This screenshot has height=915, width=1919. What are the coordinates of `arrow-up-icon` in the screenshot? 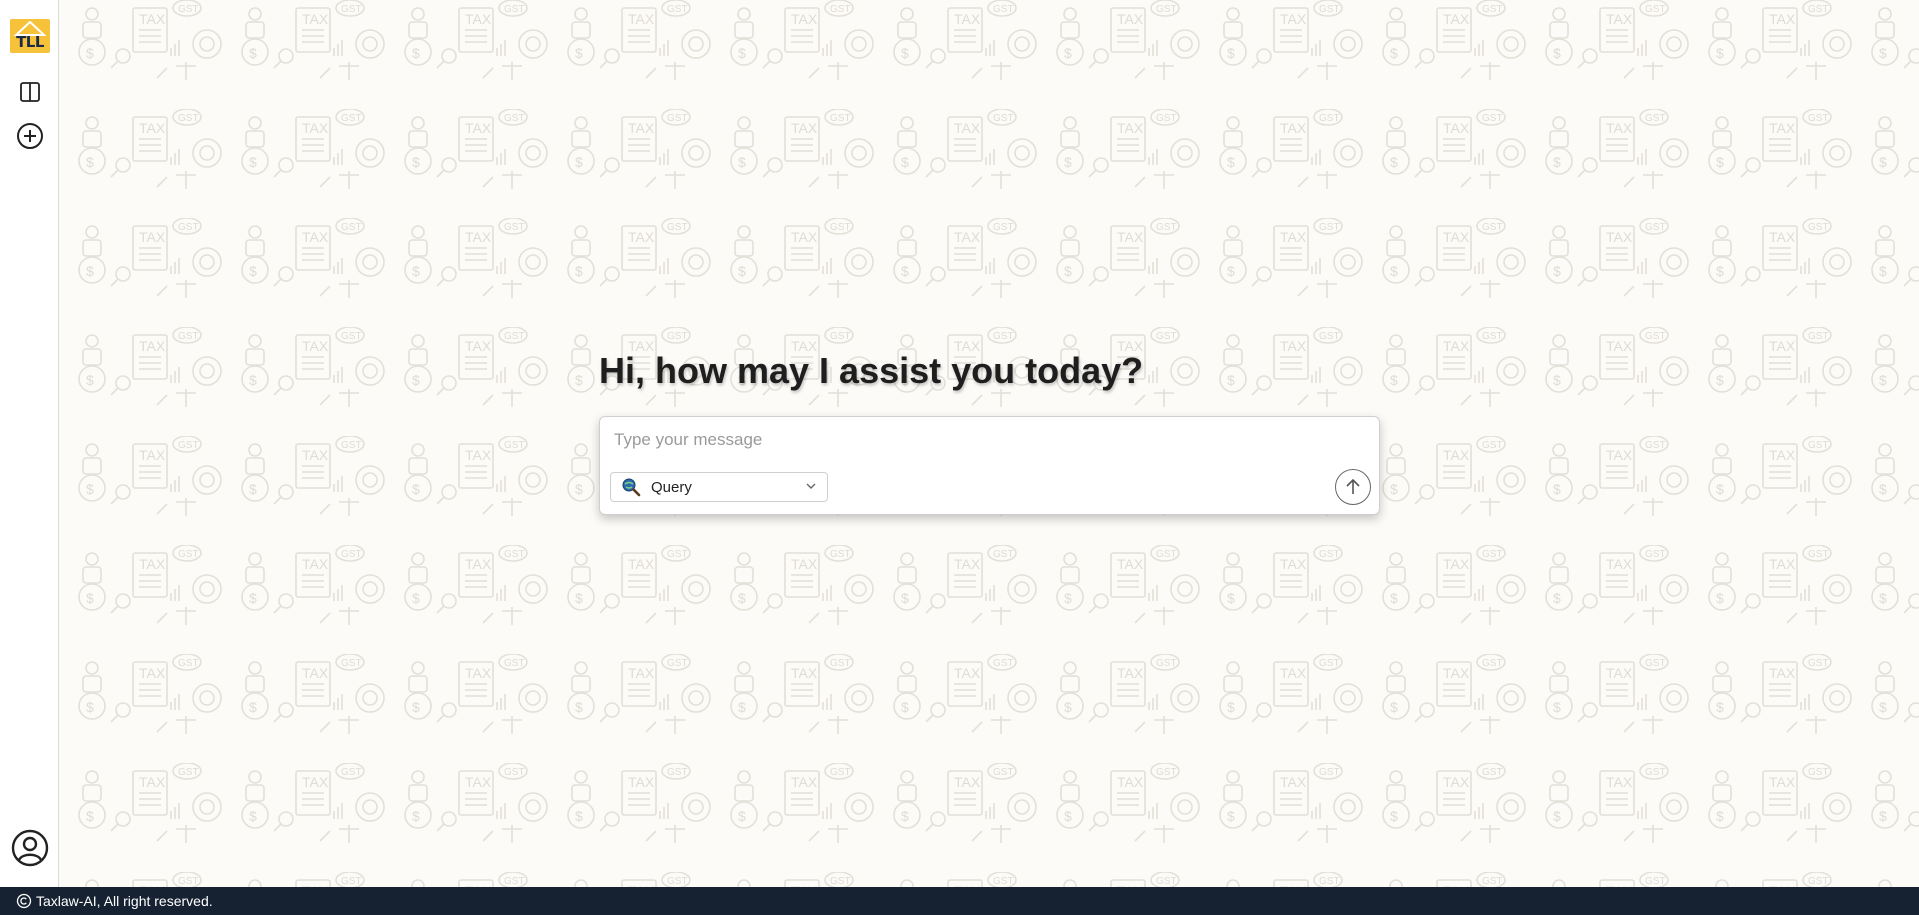 It's located at (1353, 486).